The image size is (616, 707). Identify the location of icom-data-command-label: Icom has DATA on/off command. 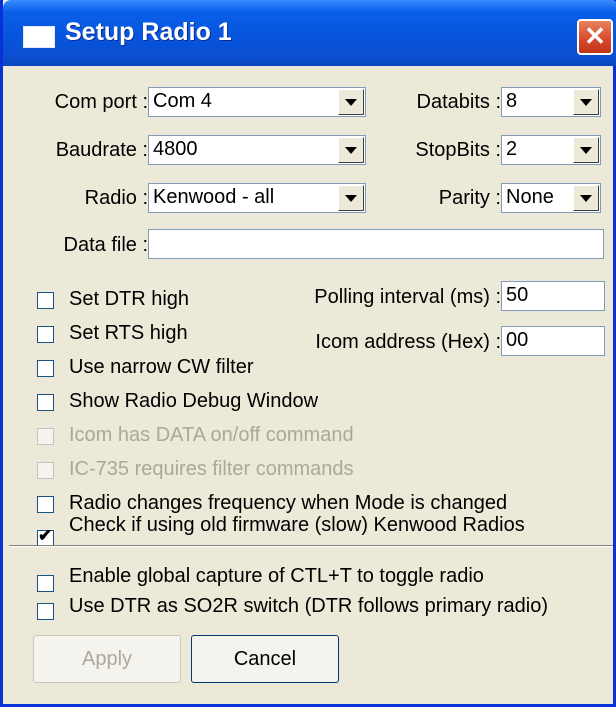
(211, 435).